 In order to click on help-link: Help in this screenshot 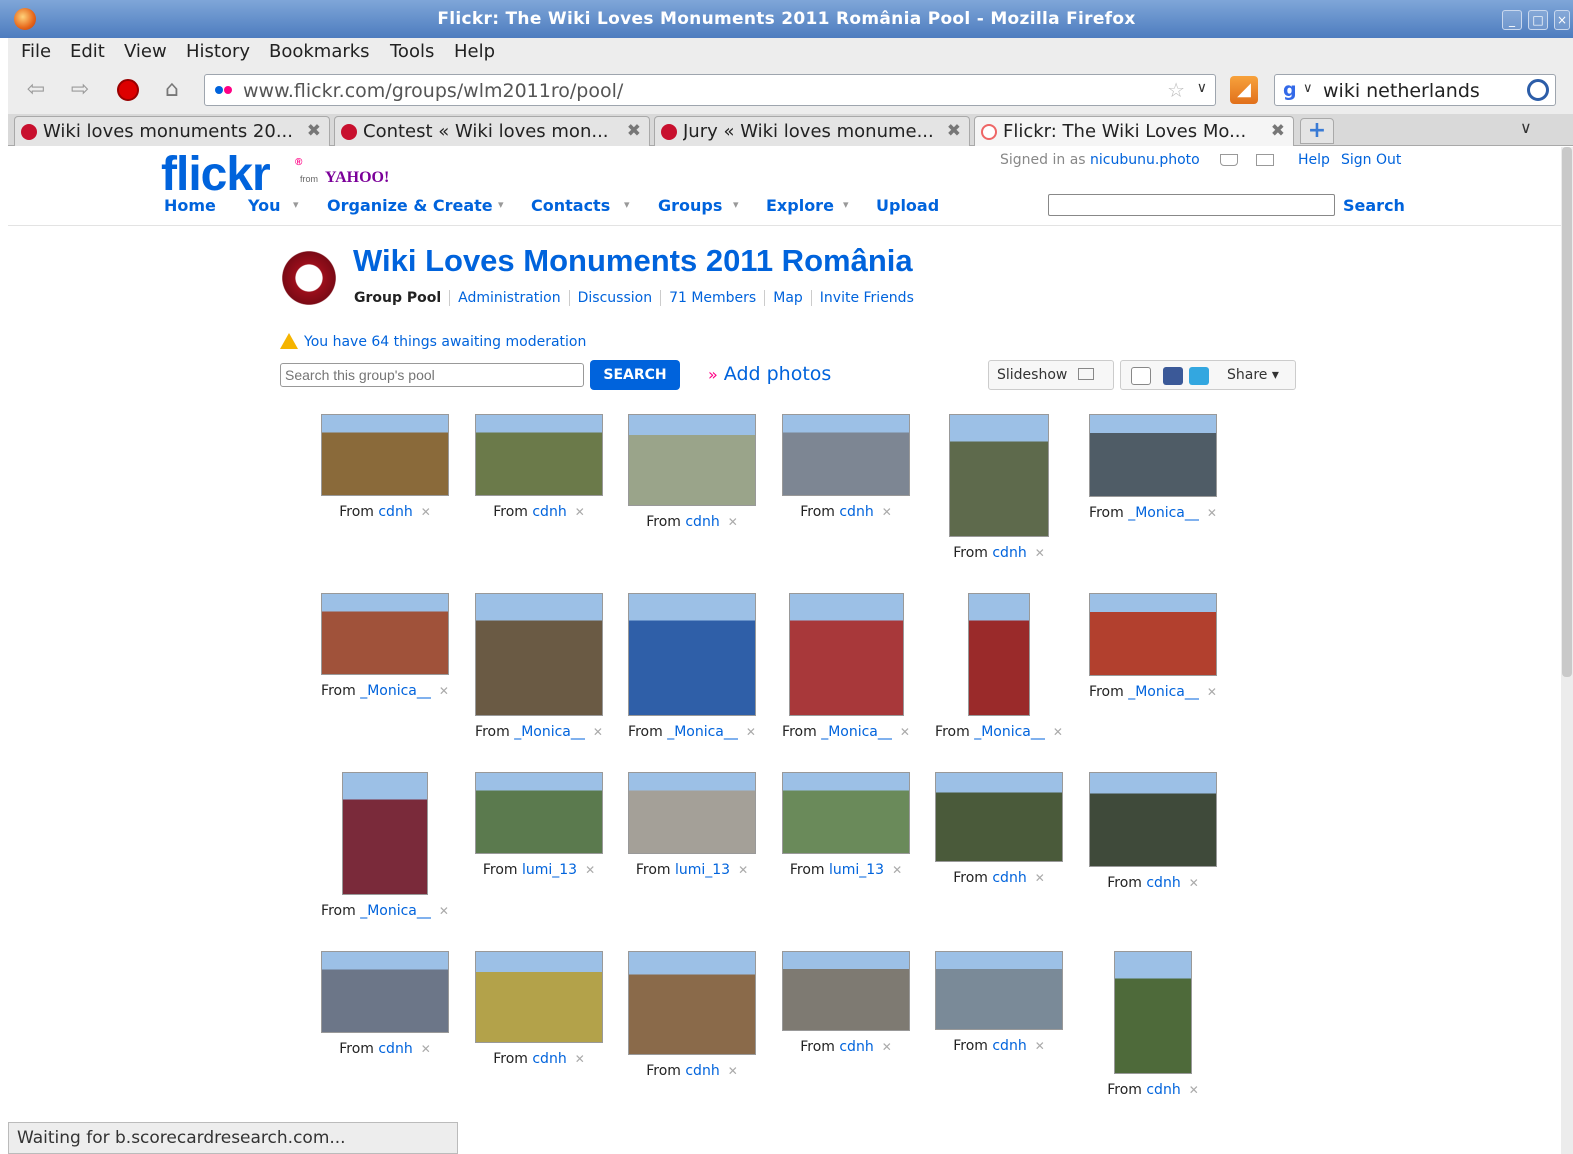, I will do `click(1314, 160)`.